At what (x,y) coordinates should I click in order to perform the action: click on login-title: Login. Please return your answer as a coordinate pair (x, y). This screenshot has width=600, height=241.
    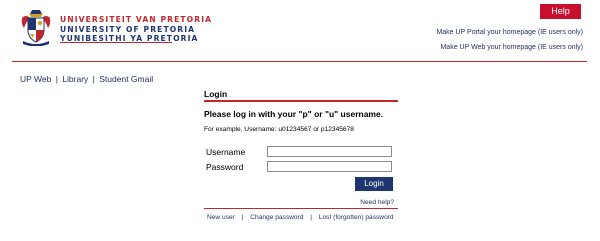
    Looking at the image, I should click on (216, 94).